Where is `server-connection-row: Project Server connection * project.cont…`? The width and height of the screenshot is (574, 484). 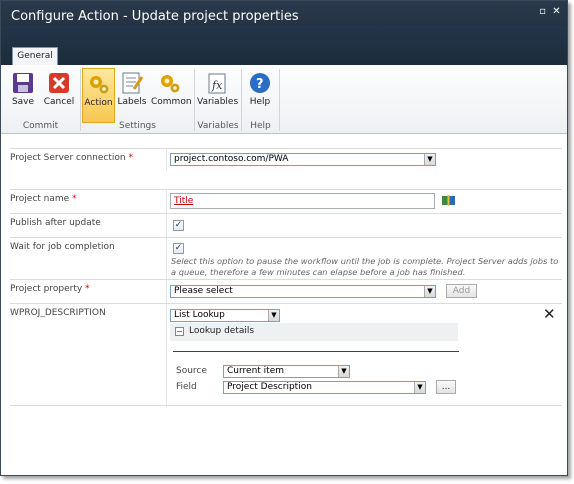 server-connection-row: Project Server connection * project.cont… is located at coordinates (286, 159).